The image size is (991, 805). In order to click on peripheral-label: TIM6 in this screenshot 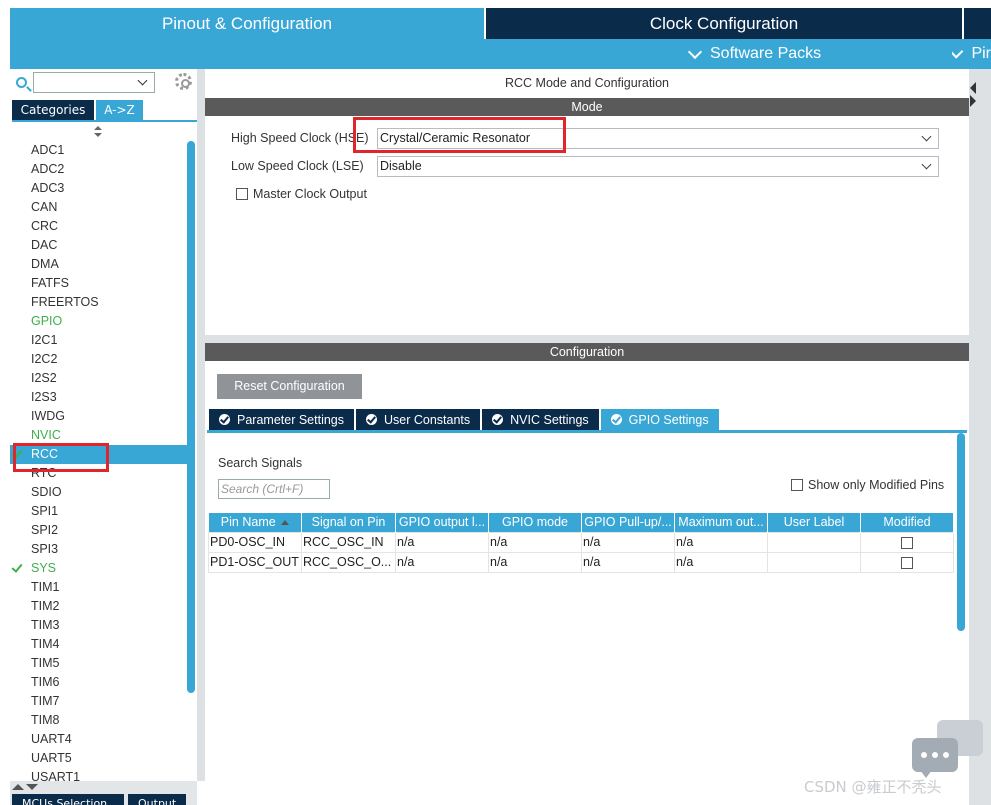, I will do `click(45, 682)`.